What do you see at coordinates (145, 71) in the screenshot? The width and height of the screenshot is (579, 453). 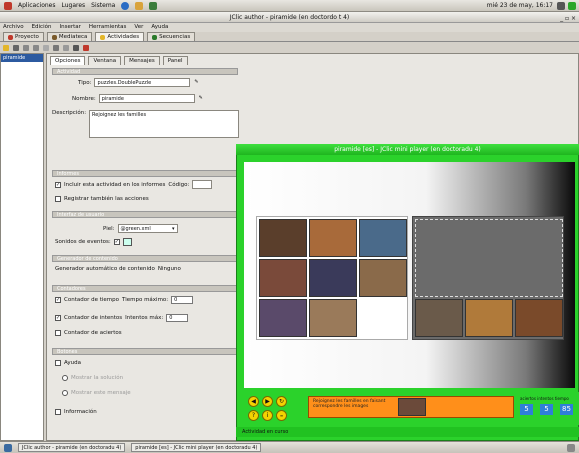 I see `section-actividad: Actividad` at bounding box center [145, 71].